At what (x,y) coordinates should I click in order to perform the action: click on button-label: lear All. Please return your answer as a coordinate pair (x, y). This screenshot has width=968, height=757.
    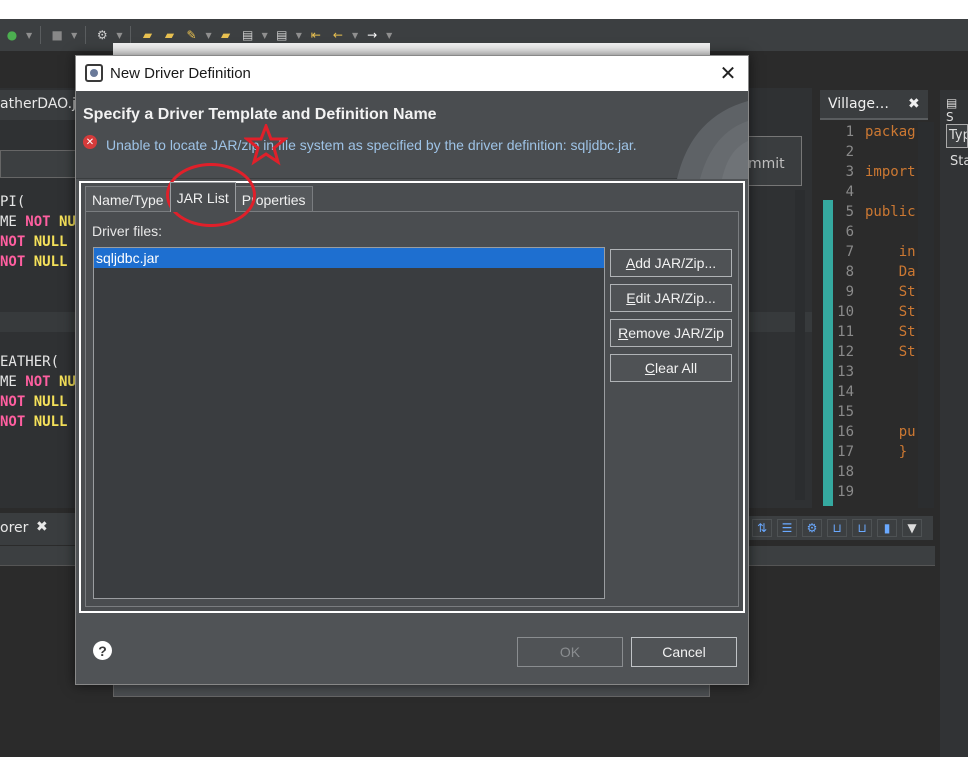
    Looking at the image, I should click on (676, 368).